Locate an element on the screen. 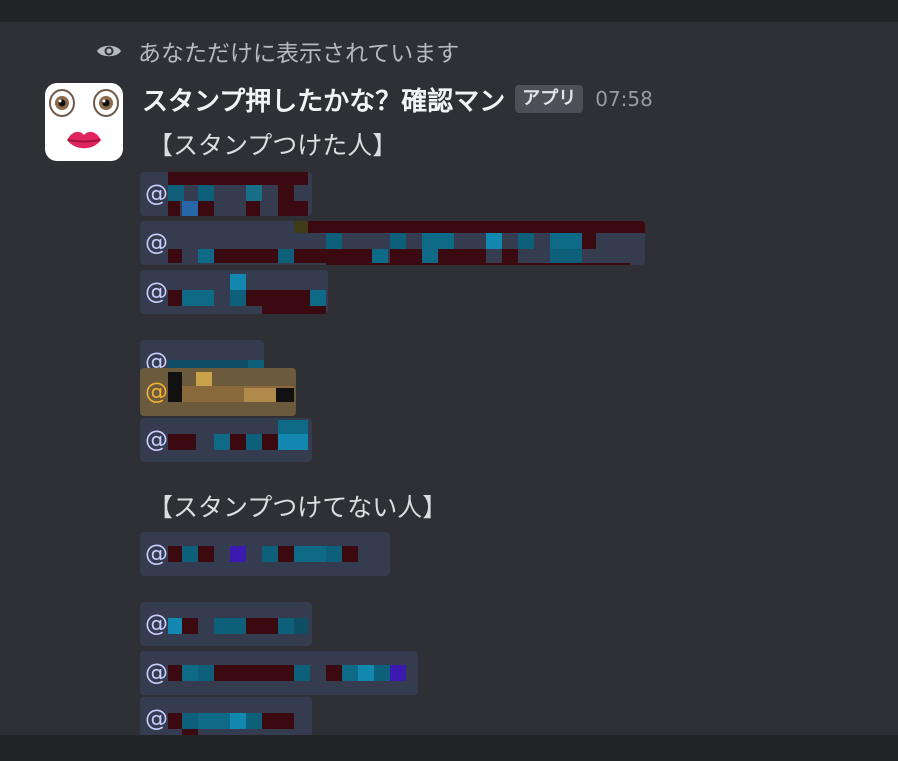  section-heading-reacted: 【スタンプつけた人】 is located at coordinates (273, 145).